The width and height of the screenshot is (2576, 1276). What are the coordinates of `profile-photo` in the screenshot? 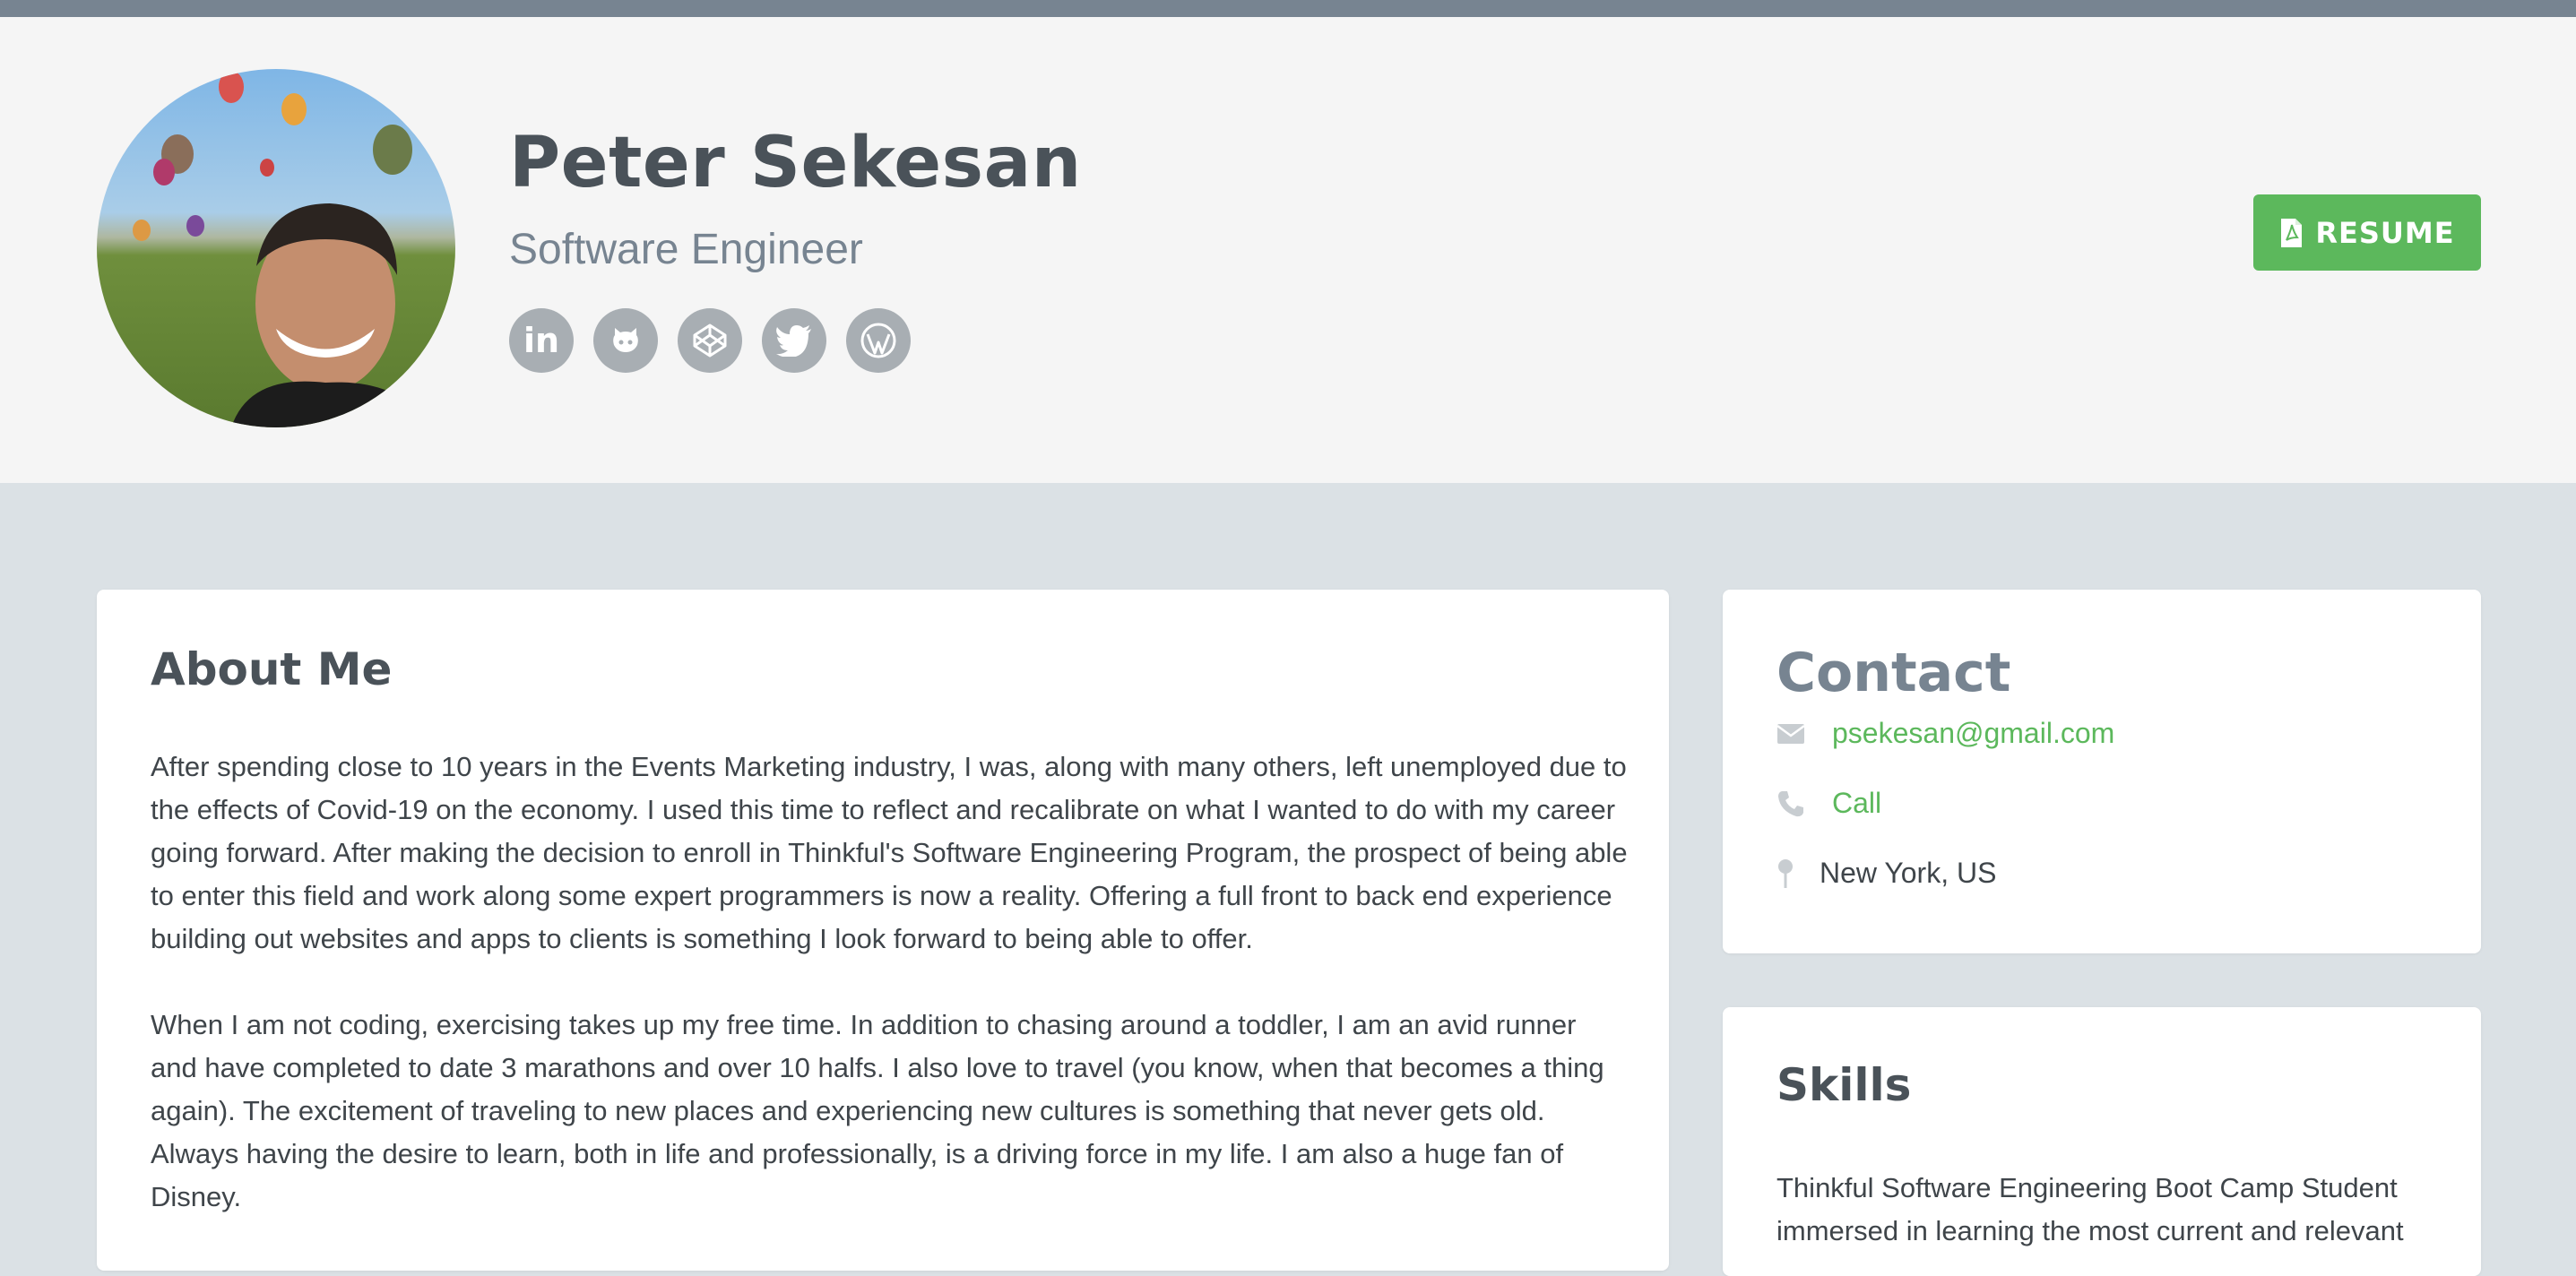 It's located at (280, 249).